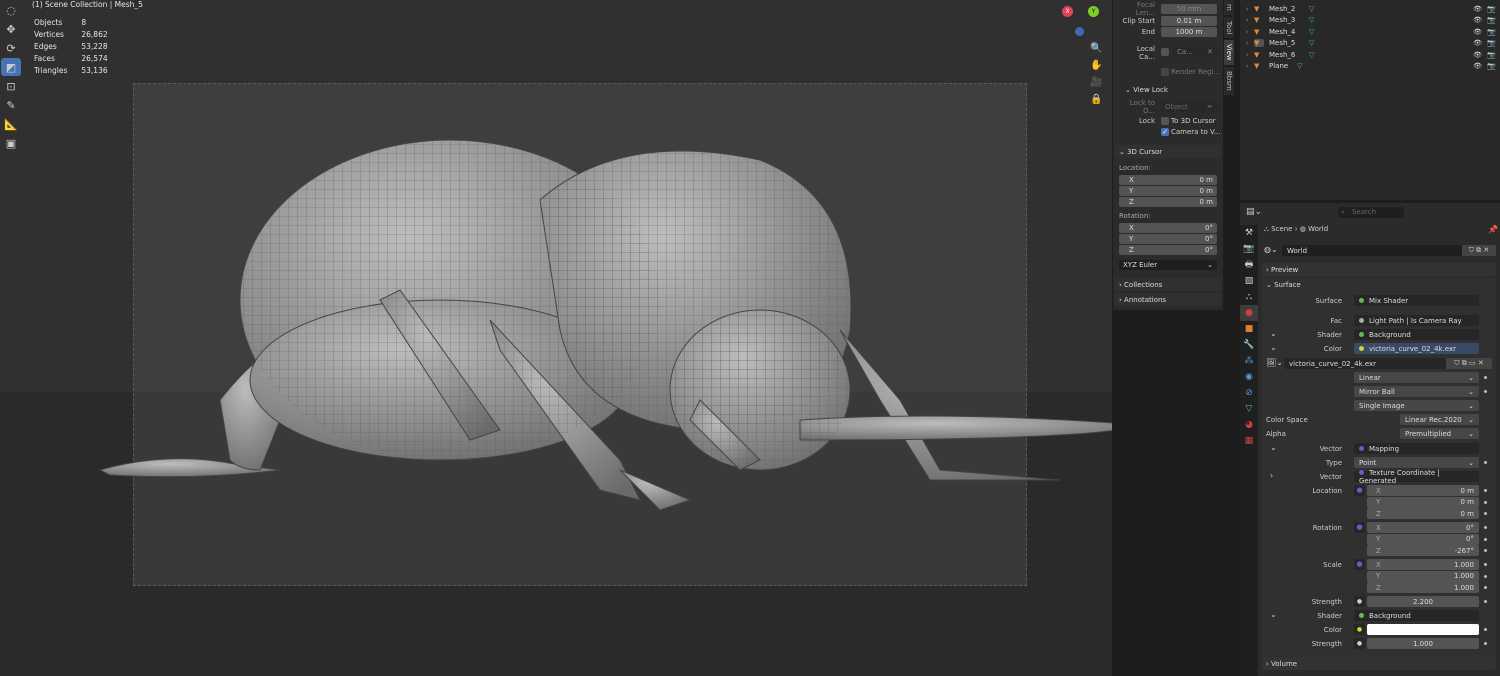  Describe the element at coordinates (1289, 9) in the screenshot. I see `outliner-item-name: Mesh_2` at that location.